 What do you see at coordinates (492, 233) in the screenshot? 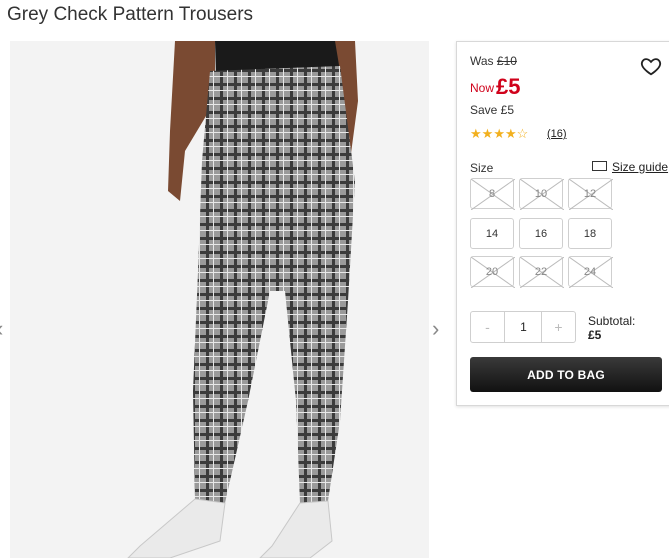
I see `size-option-14: 14` at bounding box center [492, 233].